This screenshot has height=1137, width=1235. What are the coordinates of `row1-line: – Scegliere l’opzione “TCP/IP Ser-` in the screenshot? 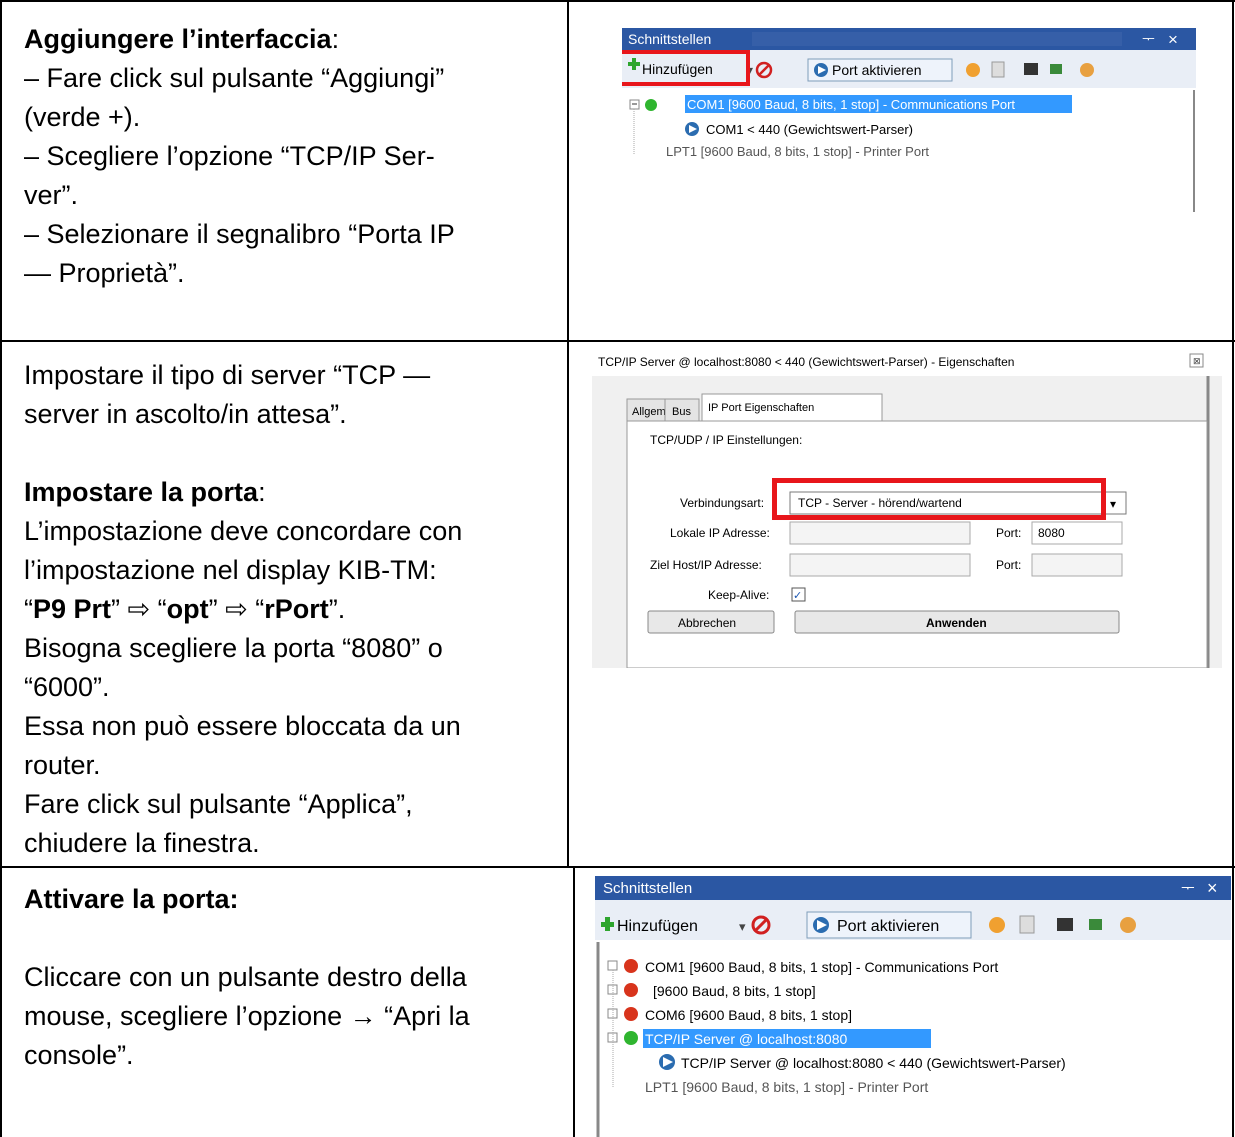 It's located at (229, 156).